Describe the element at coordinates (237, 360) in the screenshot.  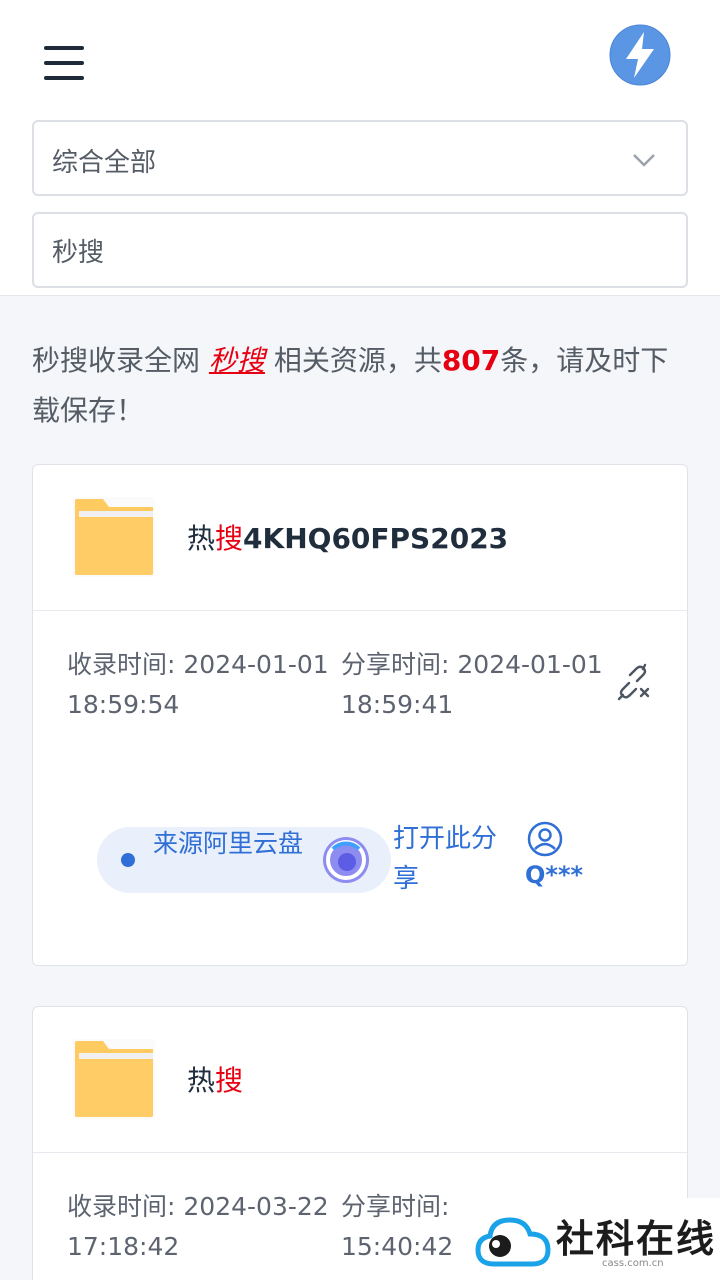
I see `summary-keyword: 秒搜` at that location.